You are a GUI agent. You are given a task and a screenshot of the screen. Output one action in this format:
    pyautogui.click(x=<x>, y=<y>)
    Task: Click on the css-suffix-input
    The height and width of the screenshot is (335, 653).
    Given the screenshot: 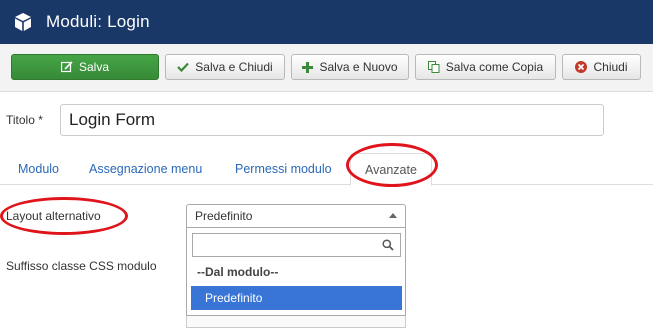 What is the action you would take?
    pyautogui.click(x=296, y=322)
    